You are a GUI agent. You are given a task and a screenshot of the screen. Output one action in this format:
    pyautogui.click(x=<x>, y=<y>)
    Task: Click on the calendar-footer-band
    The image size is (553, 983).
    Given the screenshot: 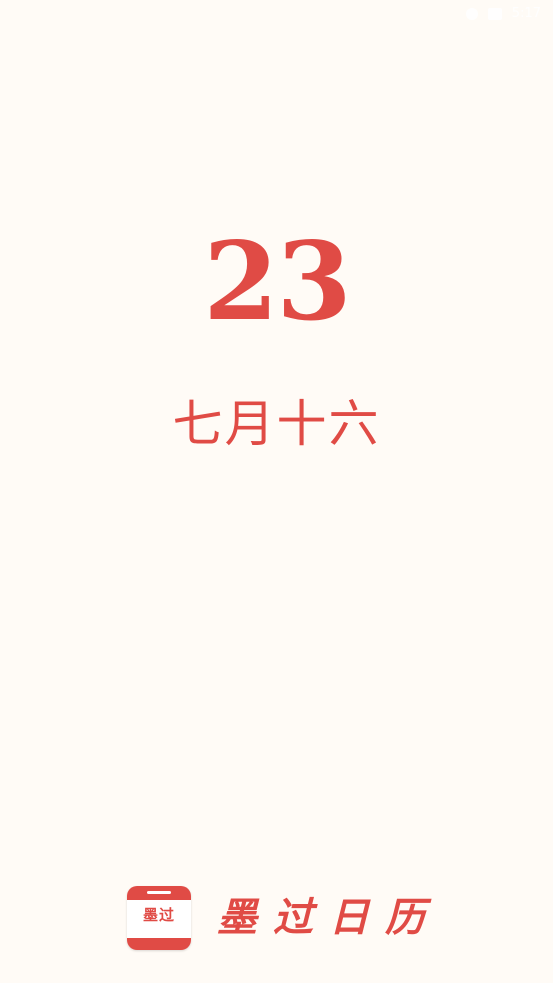 What is the action you would take?
    pyautogui.click(x=159, y=944)
    